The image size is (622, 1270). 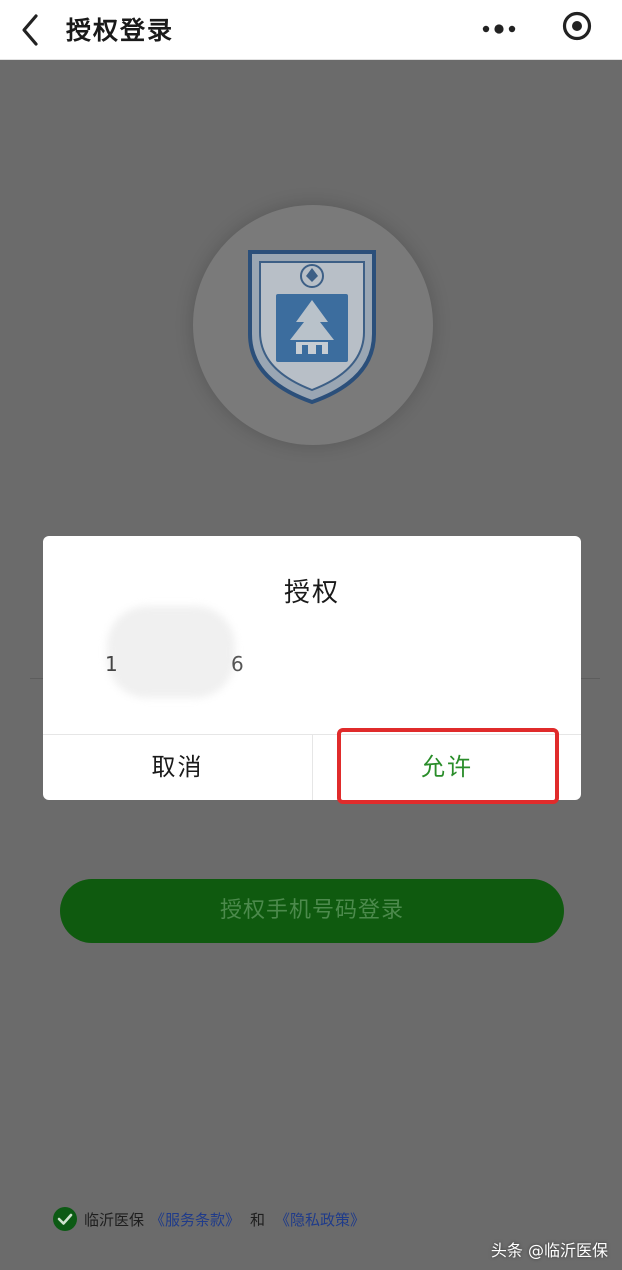 I want to click on agreement-org: 临沂医保, so click(x=114, y=1219).